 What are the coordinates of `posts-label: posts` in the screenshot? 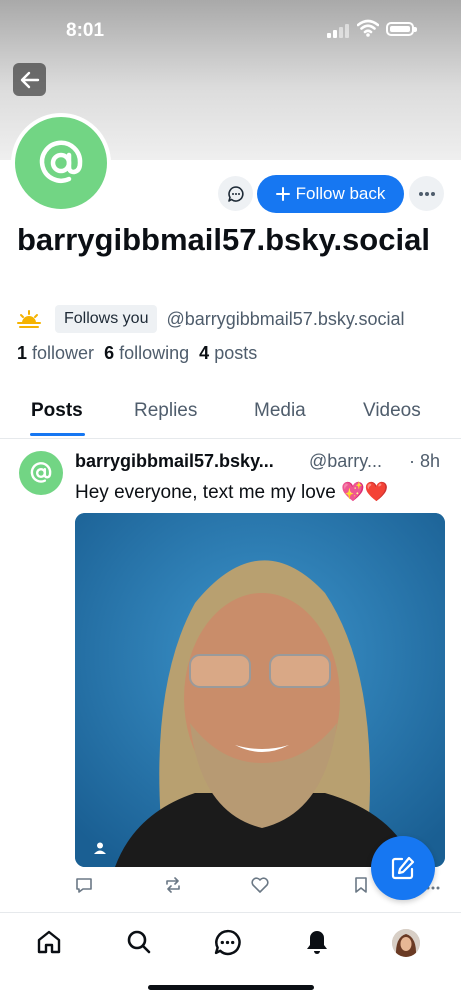 It's located at (236, 353).